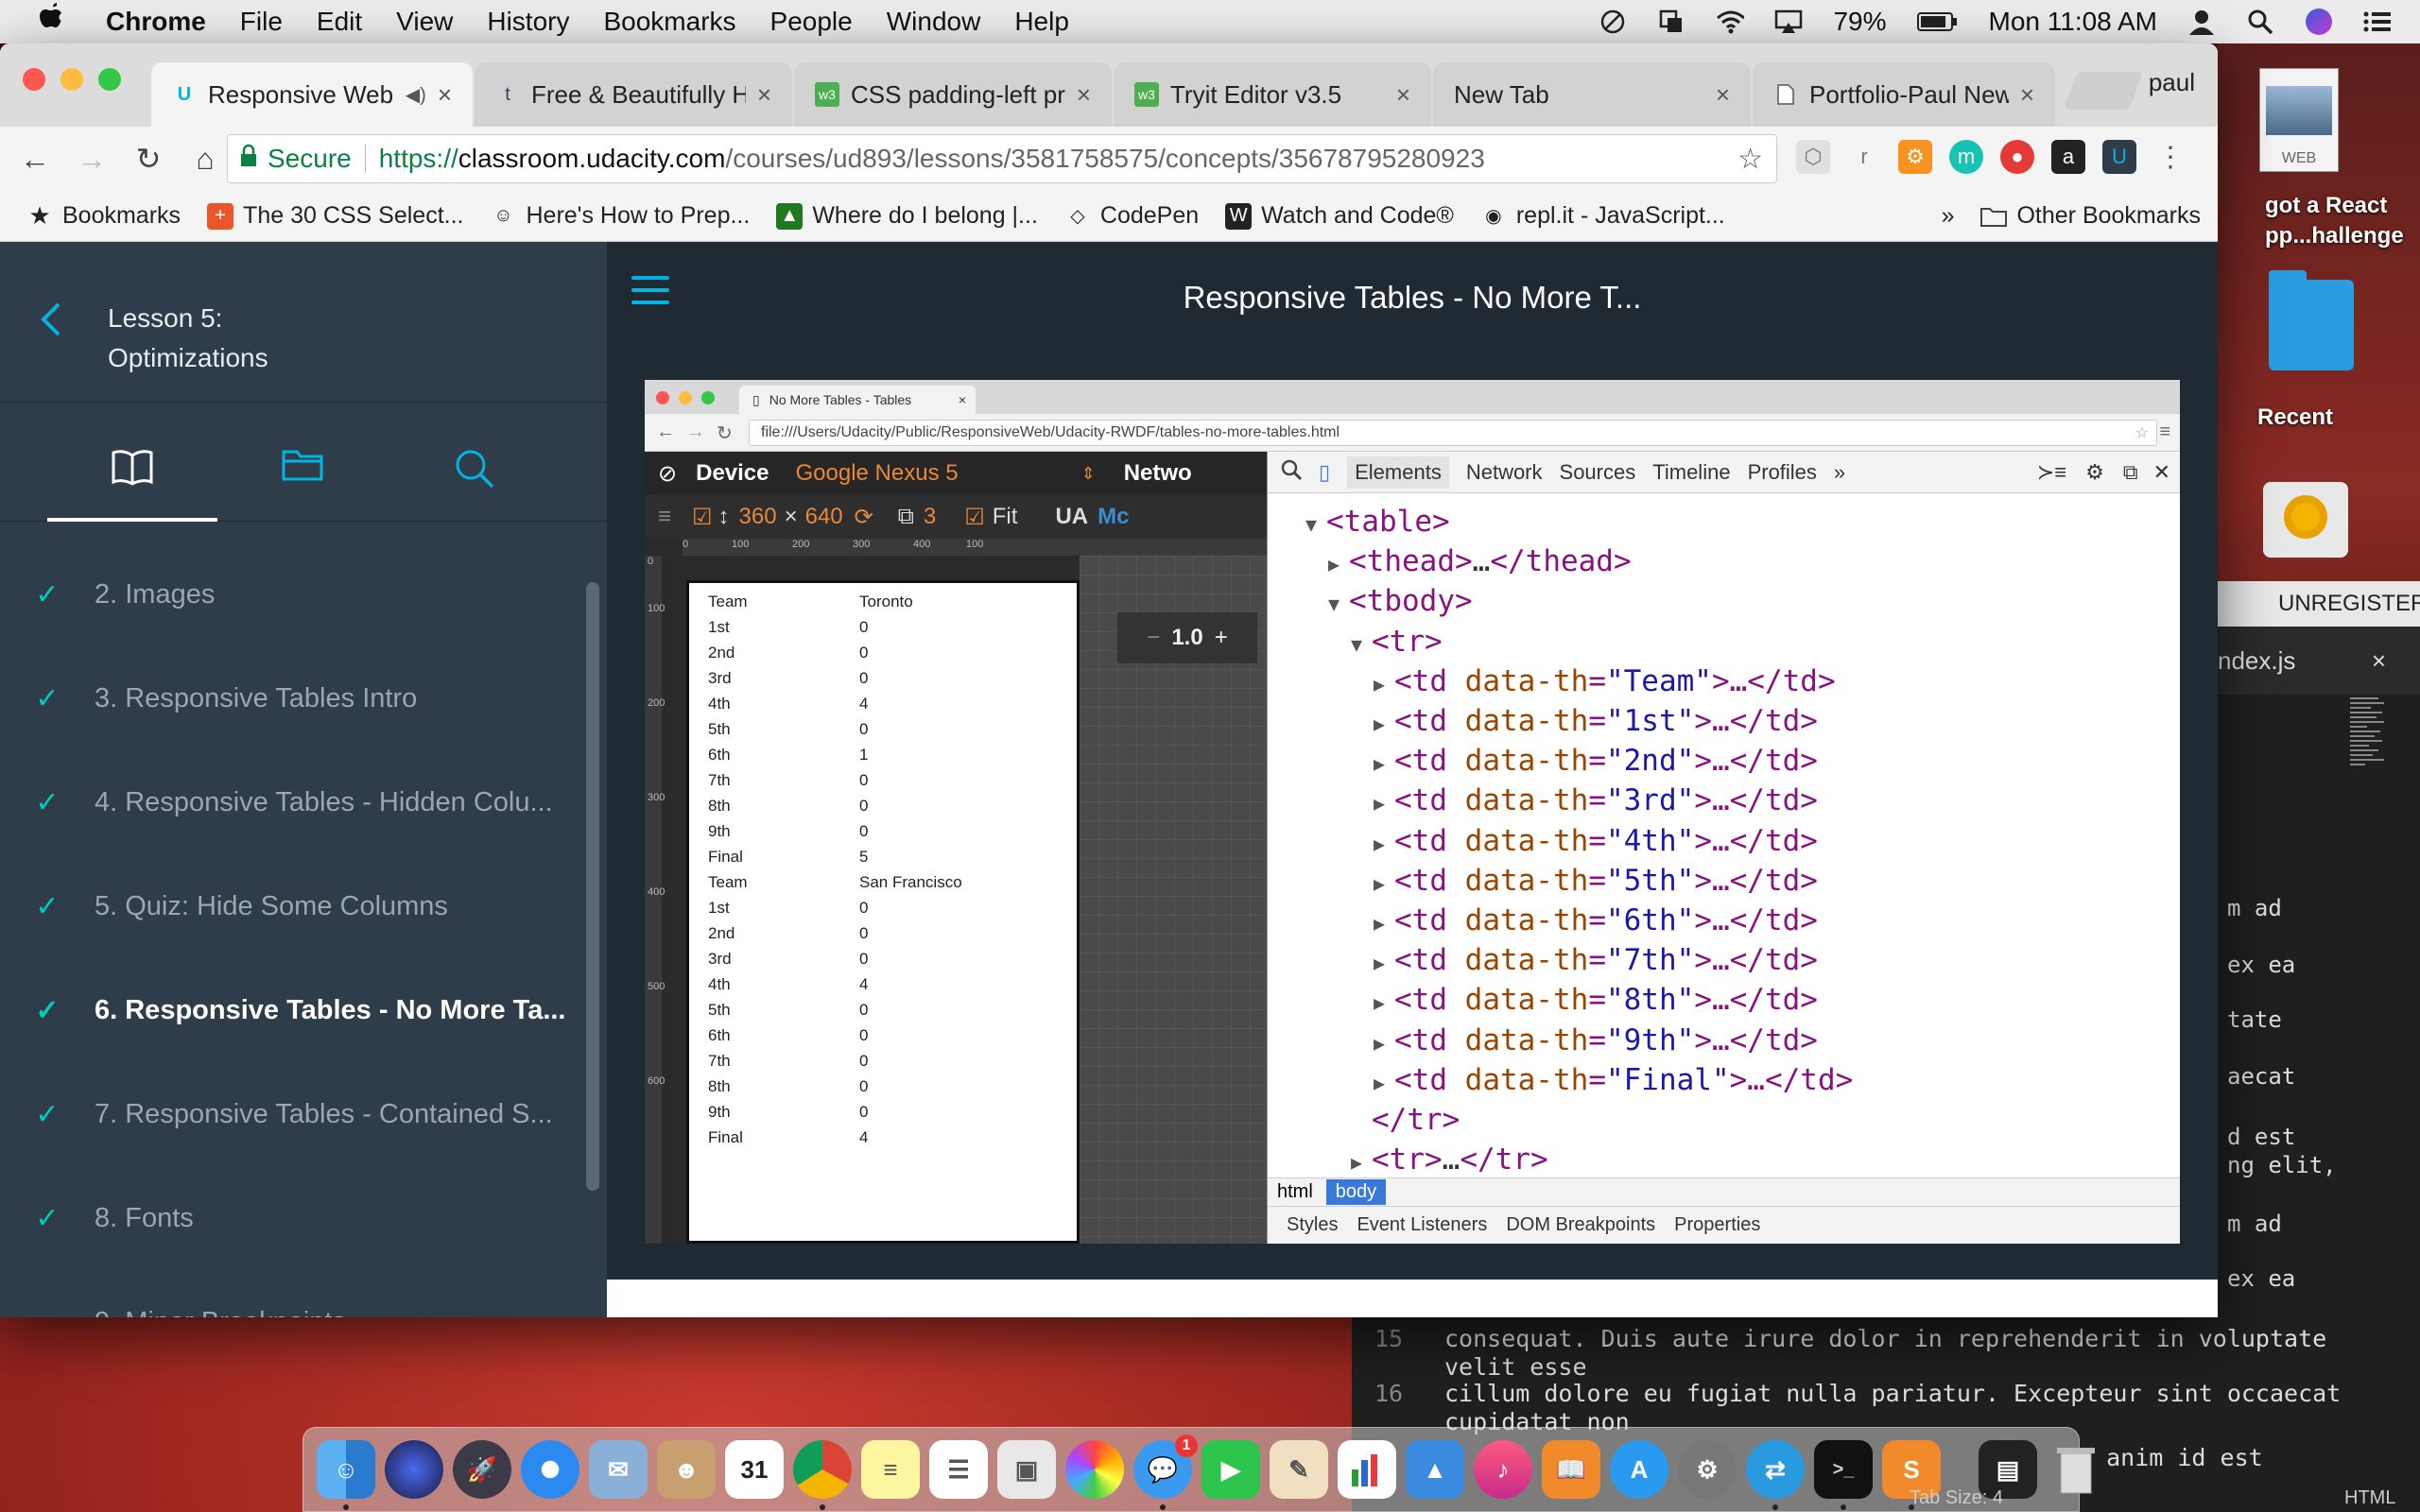 The width and height of the screenshot is (2420, 1512). What do you see at coordinates (1966, 157) in the screenshot?
I see `extension-m-icon: m` at bounding box center [1966, 157].